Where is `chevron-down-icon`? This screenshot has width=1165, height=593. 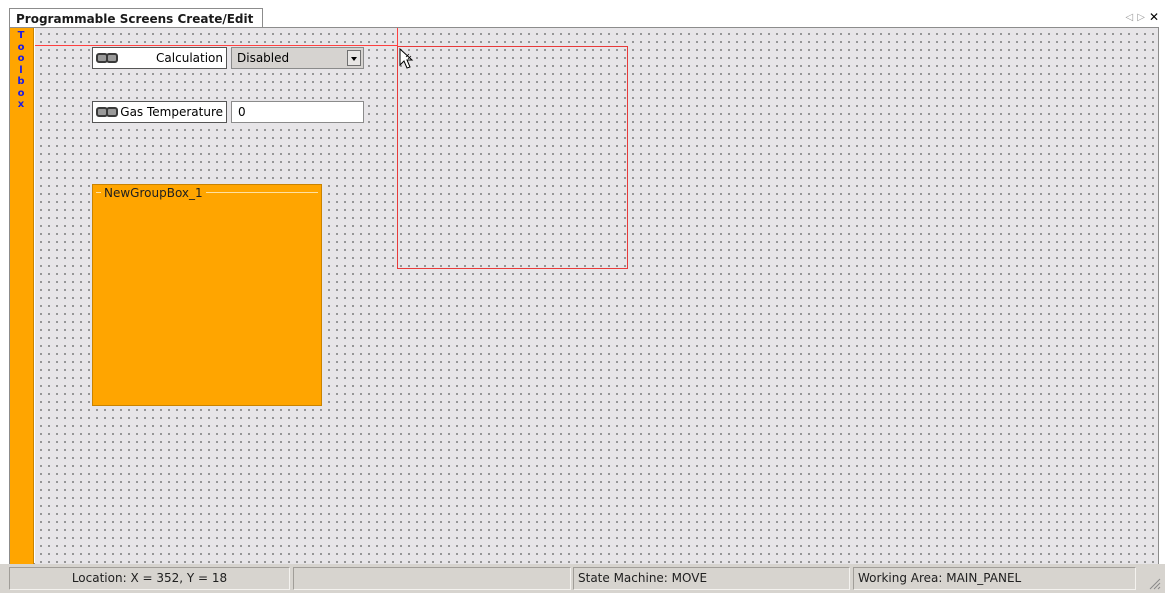 chevron-down-icon is located at coordinates (354, 58).